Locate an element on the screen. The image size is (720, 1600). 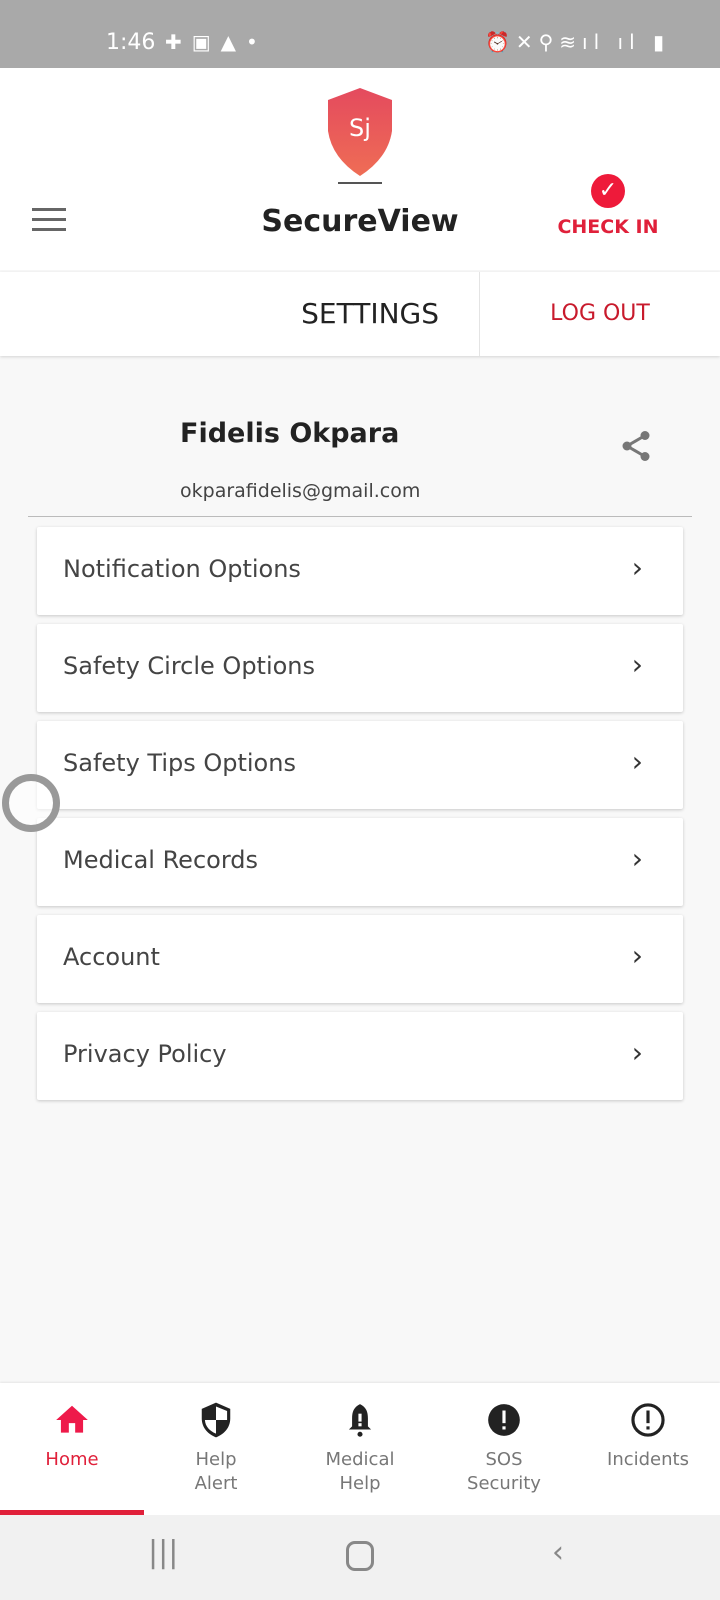
tab-settings: SETTINGS is located at coordinates (239, 314).